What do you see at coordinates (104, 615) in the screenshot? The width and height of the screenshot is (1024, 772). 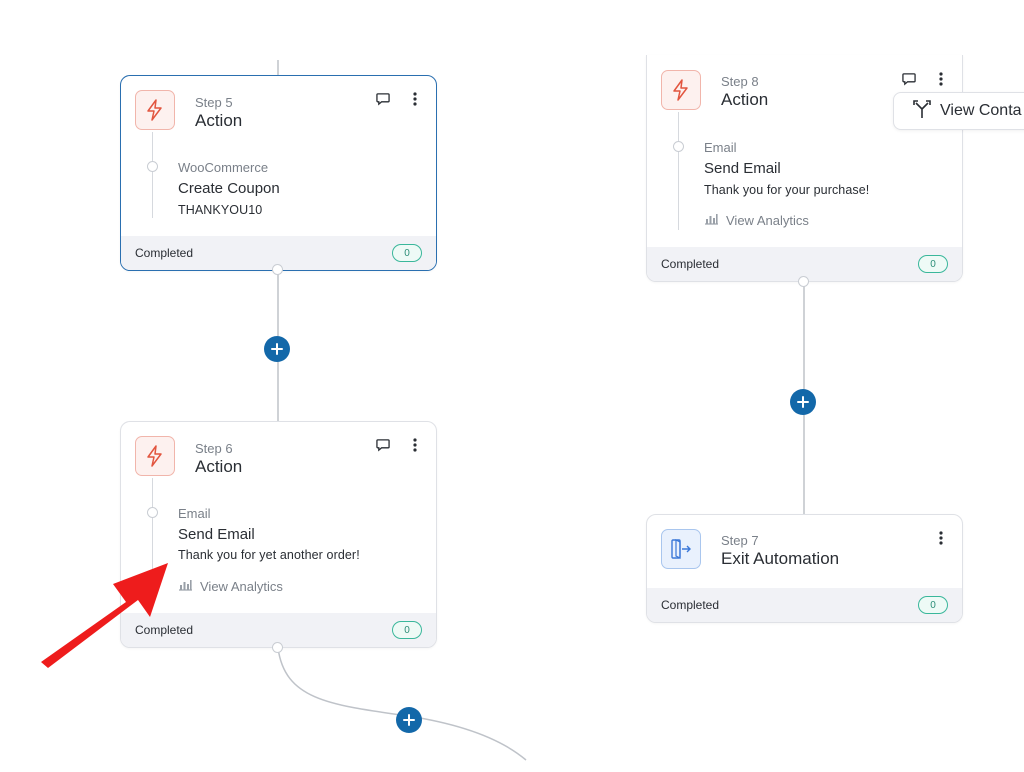 I see `annotation-arrow-icon` at bounding box center [104, 615].